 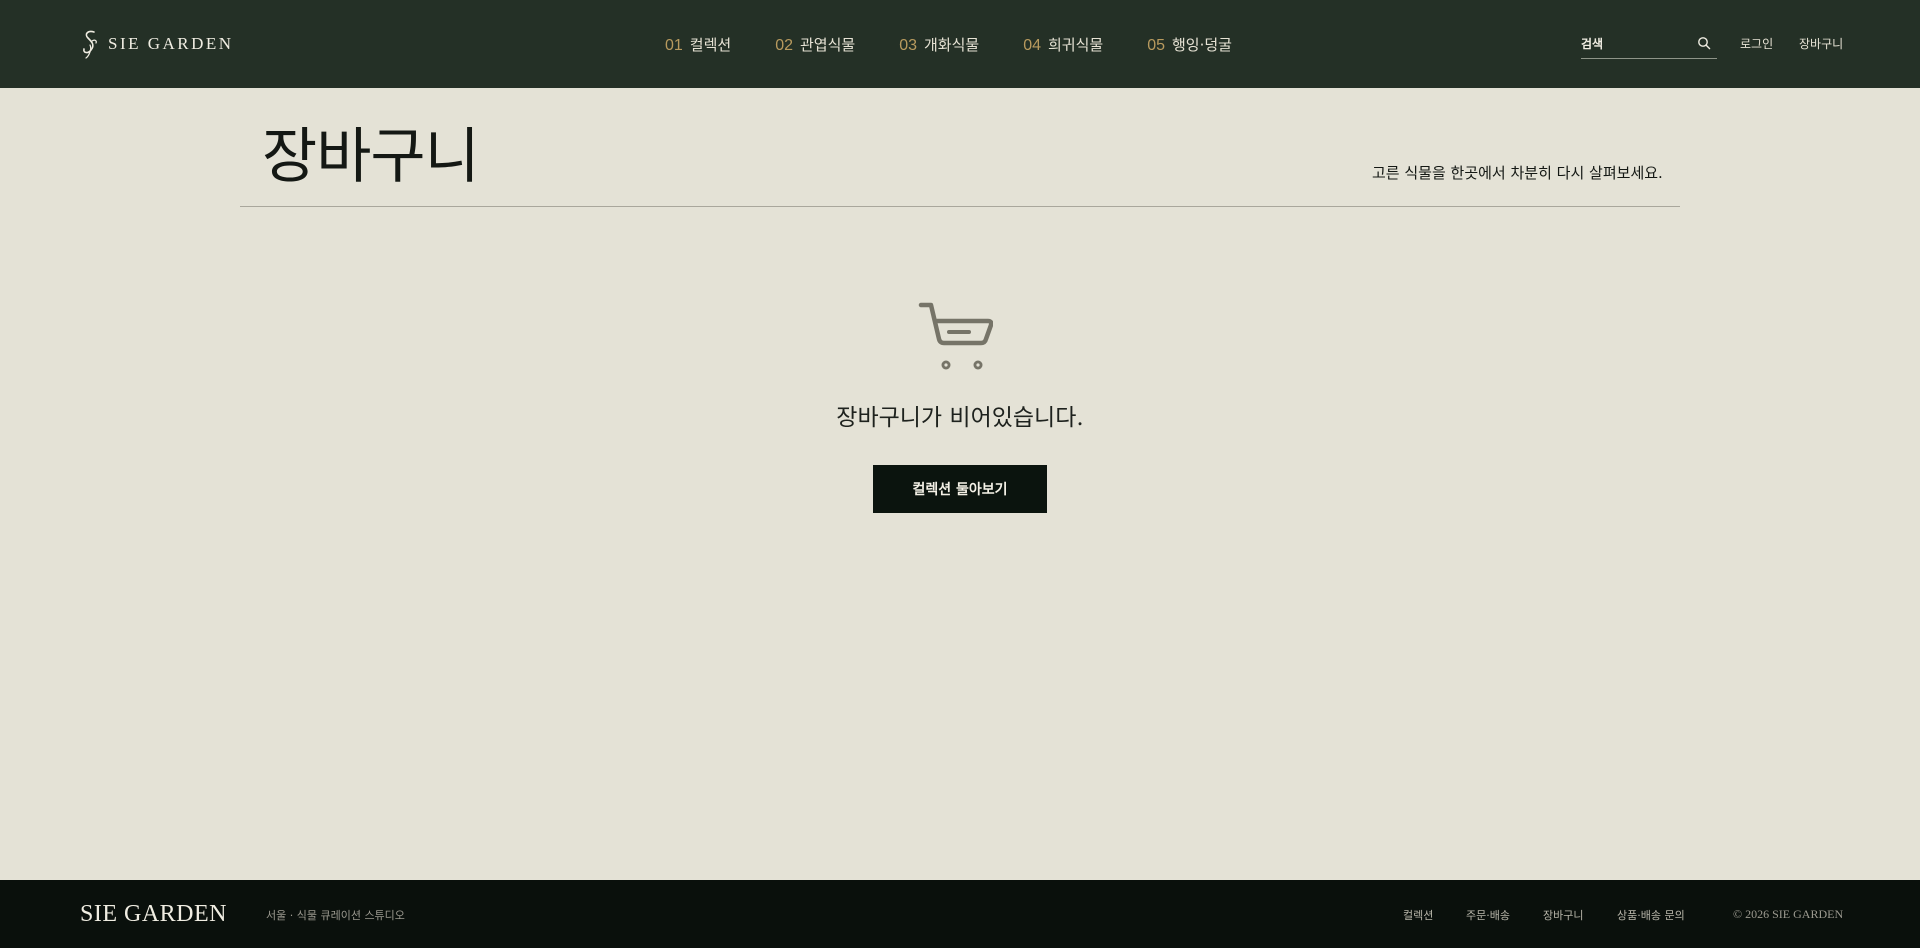 What do you see at coordinates (1788, 914) in the screenshot?
I see `footer-copyright: © 2026 SIE GARDEN` at bounding box center [1788, 914].